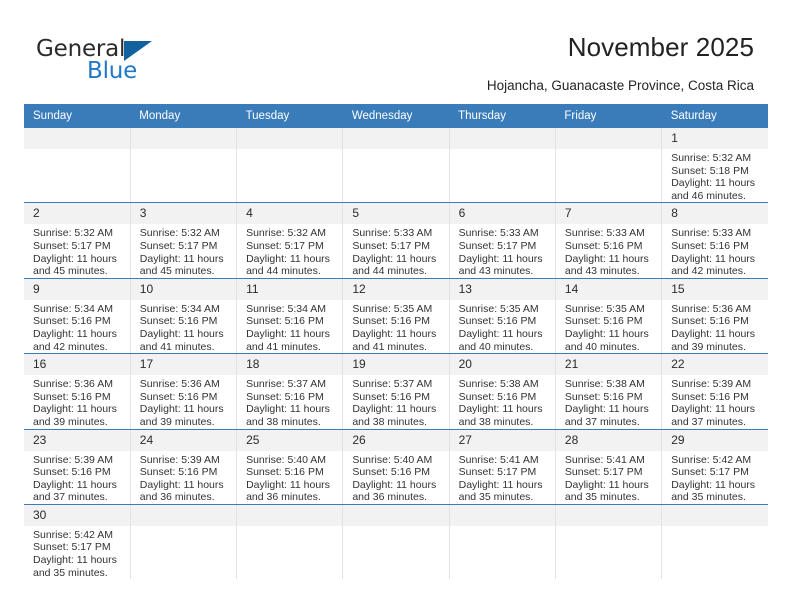 The width and height of the screenshot is (792, 612). Describe the element at coordinates (390, 271) in the screenshot. I see `day-daylight-2-text: and 44 minutes.` at that location.